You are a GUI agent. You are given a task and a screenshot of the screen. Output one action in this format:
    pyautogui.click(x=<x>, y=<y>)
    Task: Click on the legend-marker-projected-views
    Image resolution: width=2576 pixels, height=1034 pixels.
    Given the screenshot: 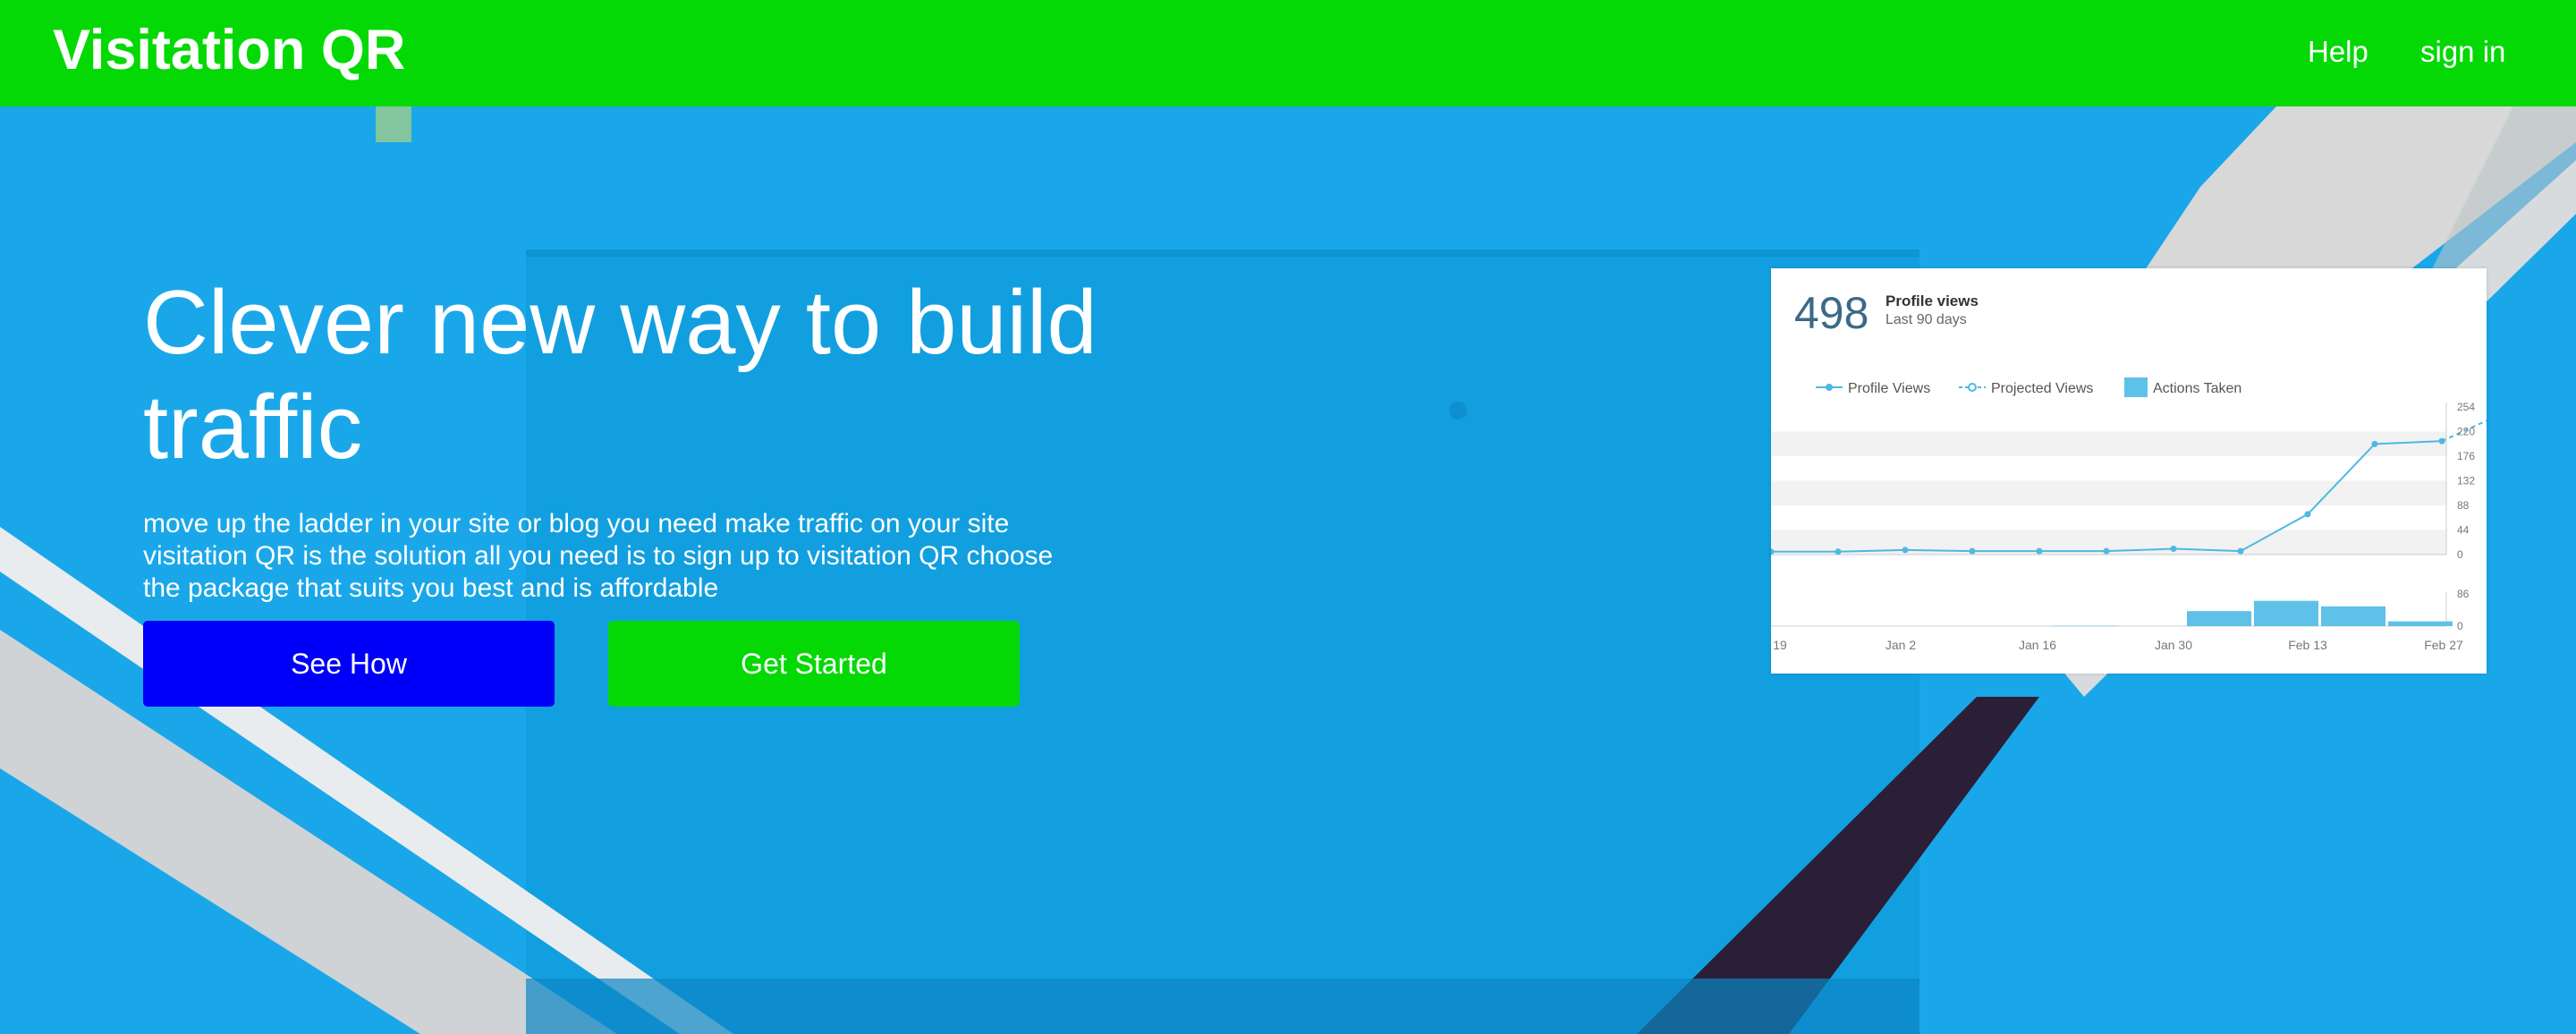 What is the action you would take?
    pyautogui.click(x=1972, y=388)
    